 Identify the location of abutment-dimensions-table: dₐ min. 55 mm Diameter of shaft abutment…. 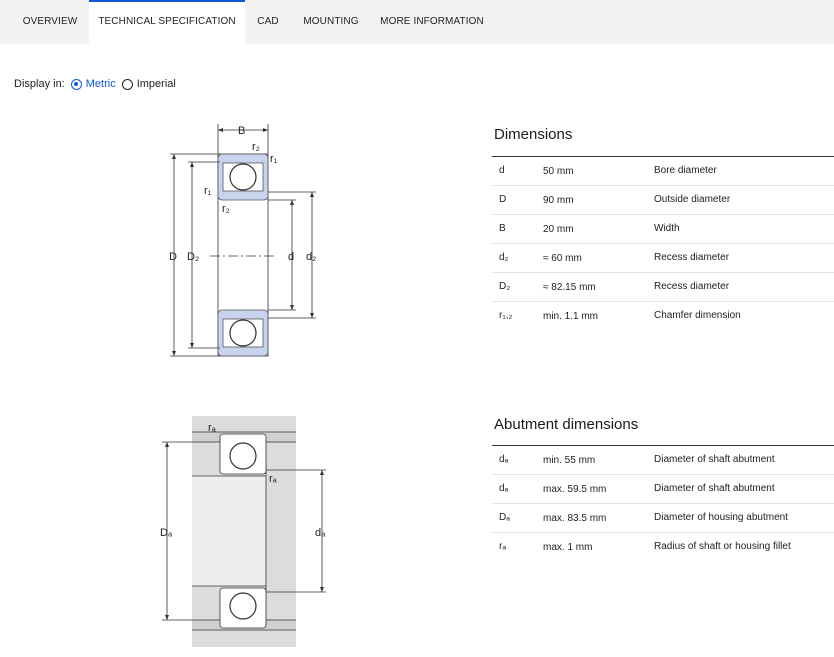
(663, 503).